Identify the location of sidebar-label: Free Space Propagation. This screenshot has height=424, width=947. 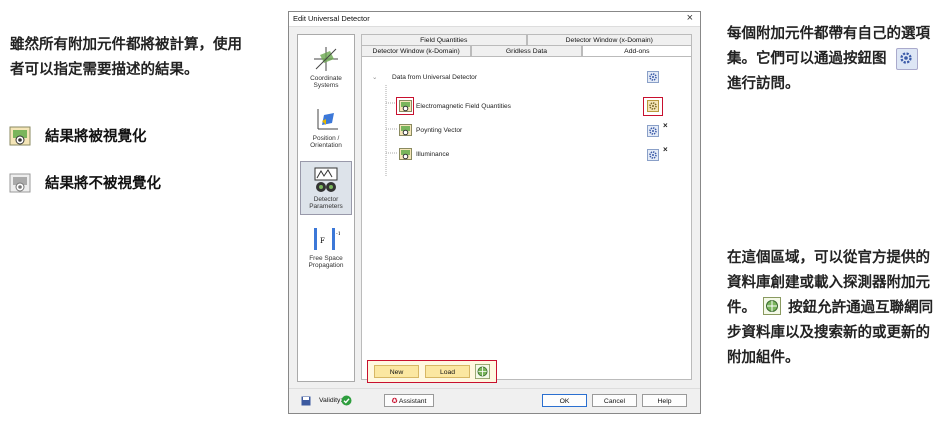
(326, 262).